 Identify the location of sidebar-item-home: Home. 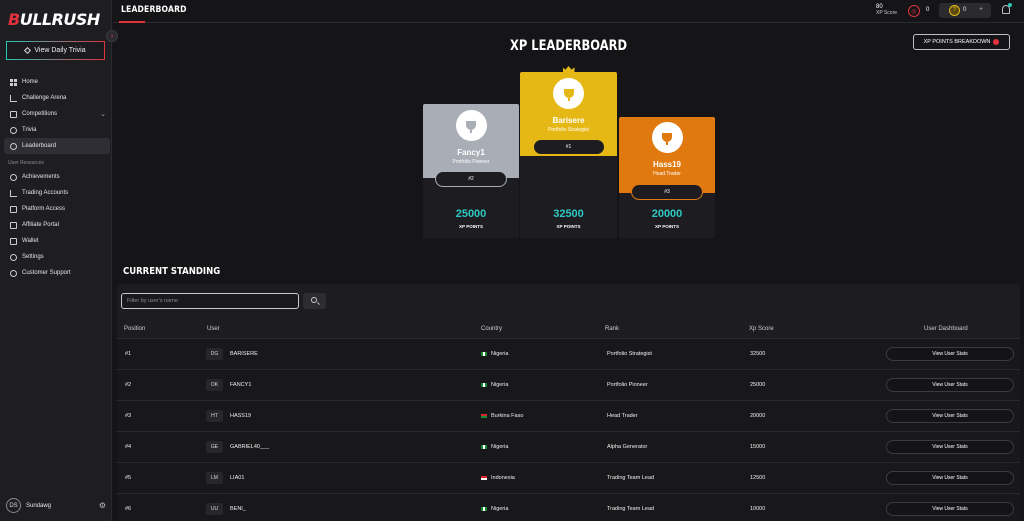
(57, 82).